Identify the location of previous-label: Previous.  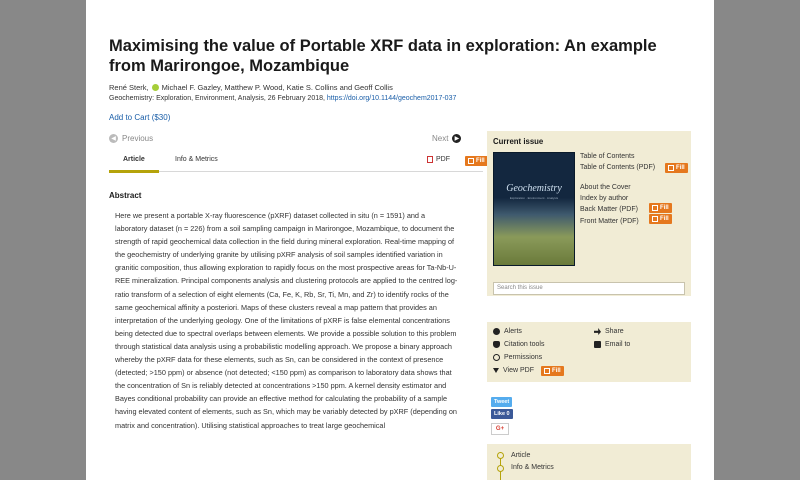
(138, 138).